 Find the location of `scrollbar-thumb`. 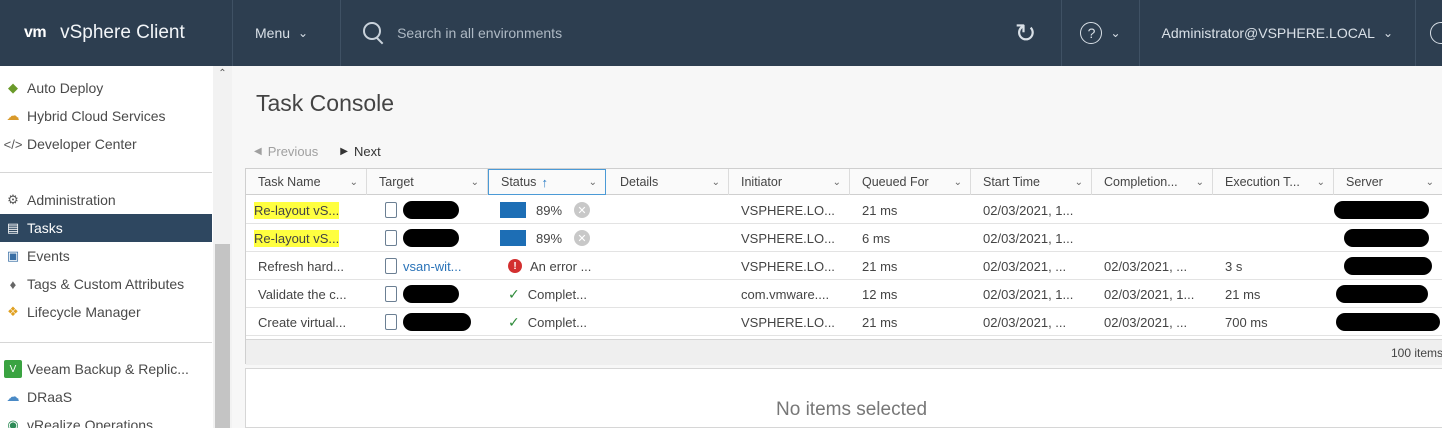

scrollbar-thumb is located at coordinates (222, 336).